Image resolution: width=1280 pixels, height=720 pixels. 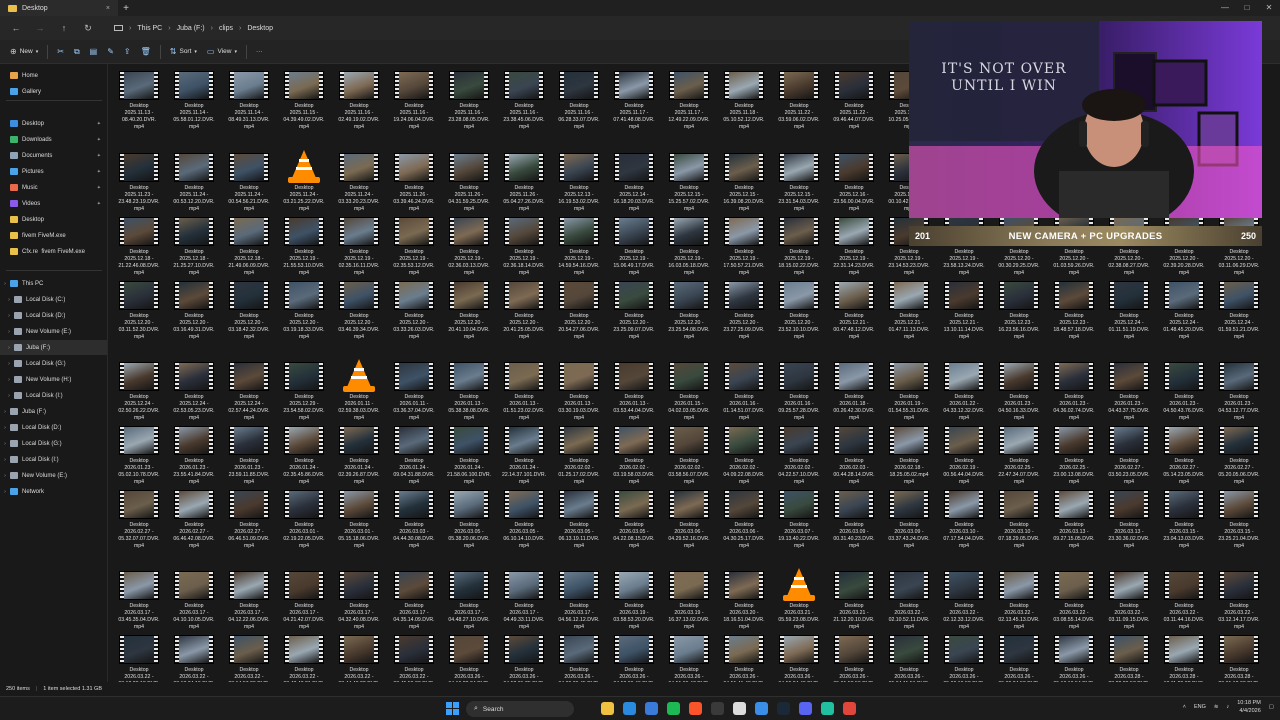 I want to click on breadcrumb-item: clips, so click(x=226, y=28).